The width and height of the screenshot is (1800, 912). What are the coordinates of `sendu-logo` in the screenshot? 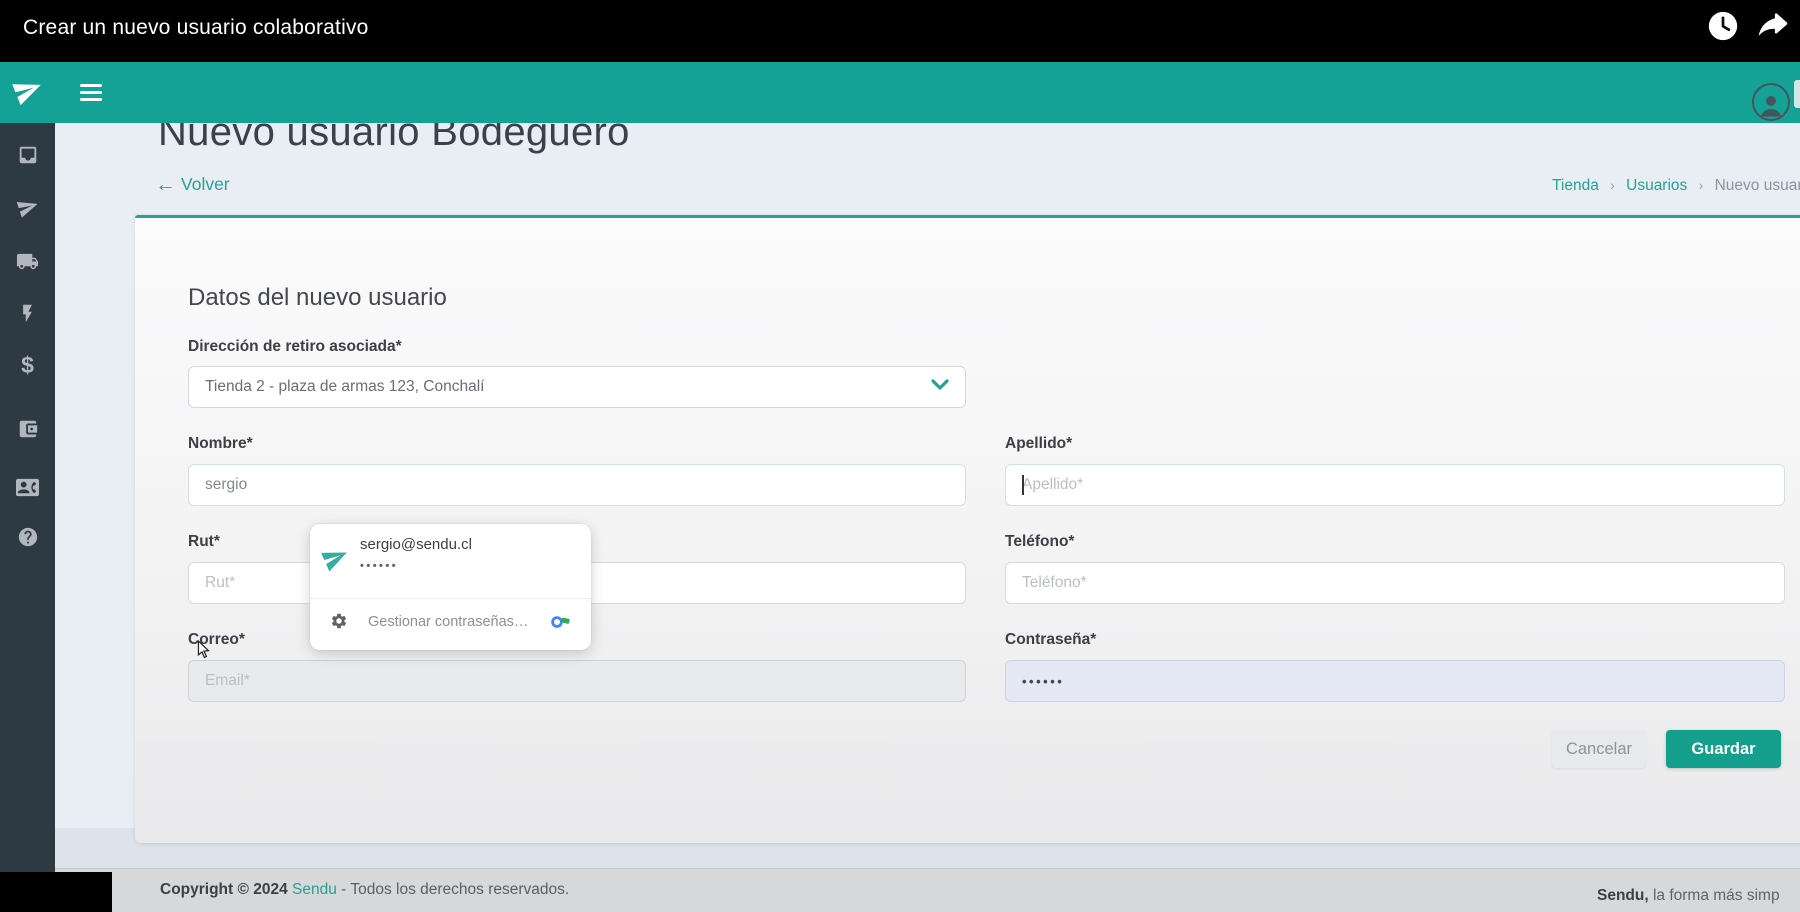 It's located at (27, 92).